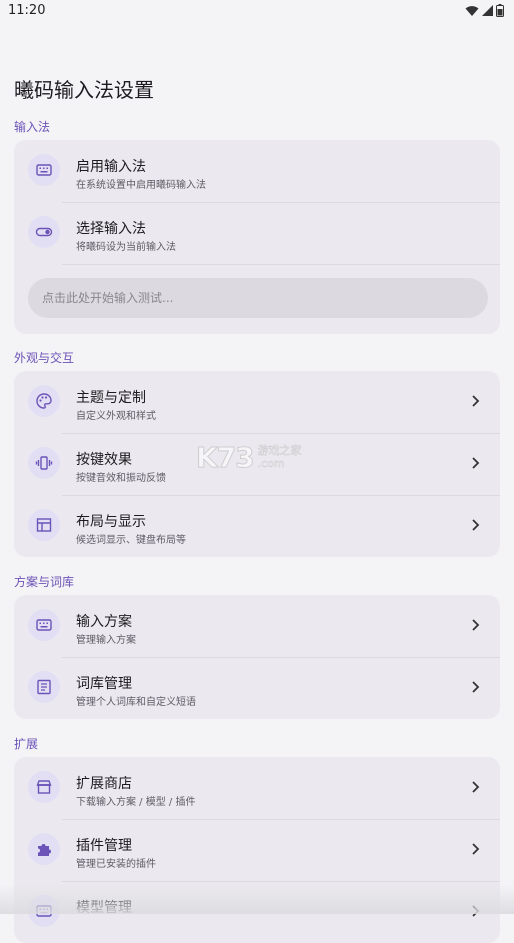 The image size is (514, 943). Describe the element at coordinates (104, 684) in the screenshot. I see `row-title: 词库管理` at that location.